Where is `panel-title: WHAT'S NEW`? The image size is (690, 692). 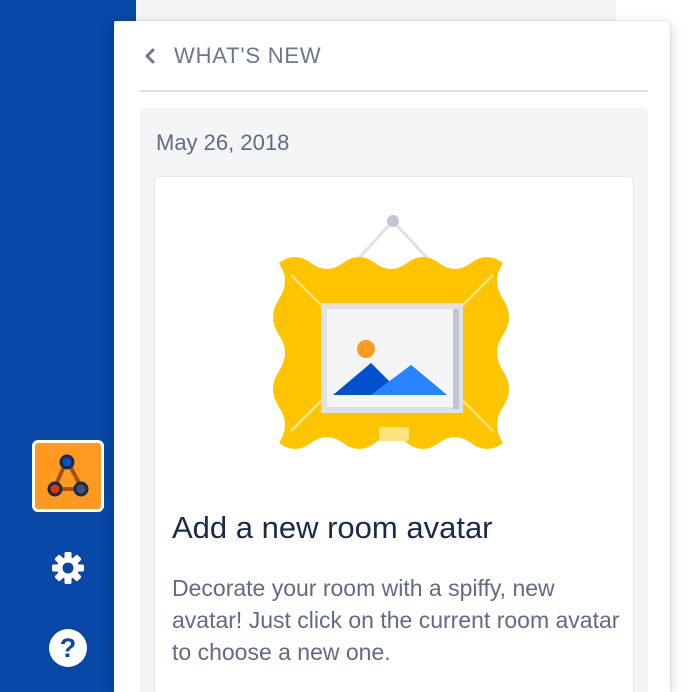 panel-title: WHAT'S NEW is located at coordinates (248, 55).